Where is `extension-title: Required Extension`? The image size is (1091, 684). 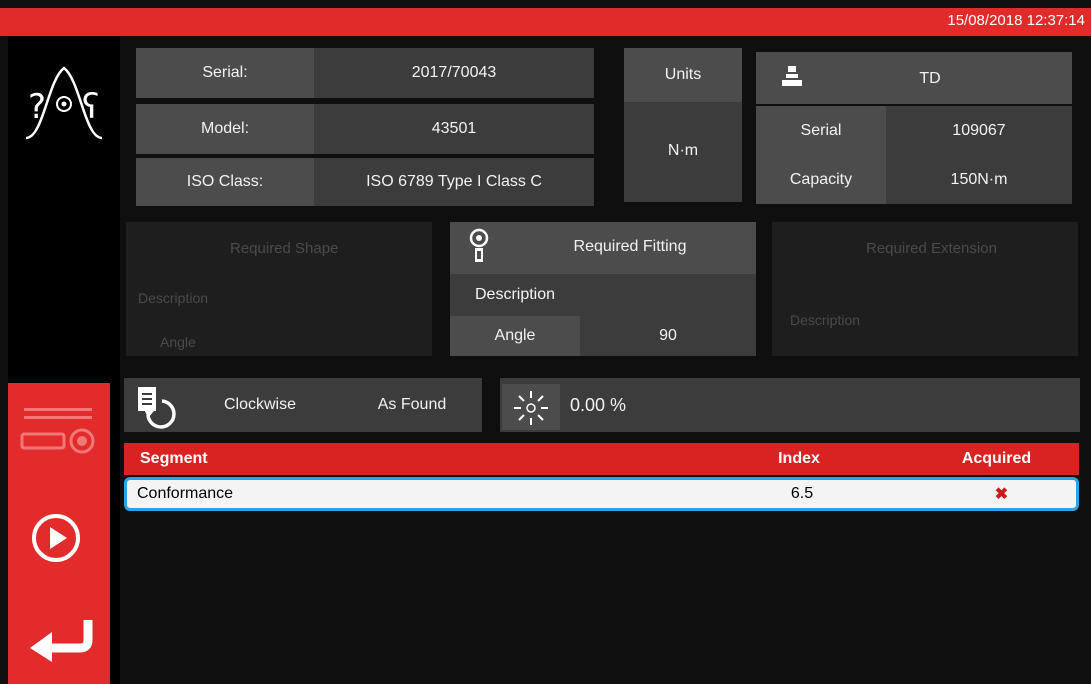 extension-title: Required Extension is located at coordinates (931, 248).